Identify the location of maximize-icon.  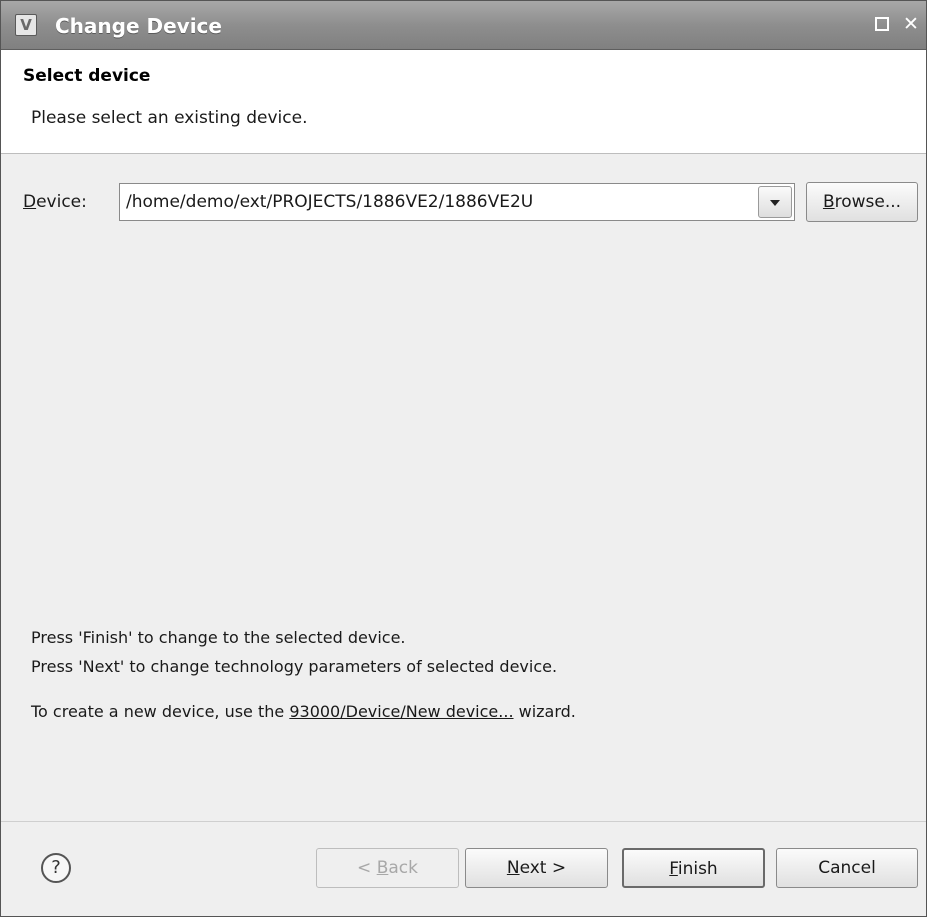
(882, 24).